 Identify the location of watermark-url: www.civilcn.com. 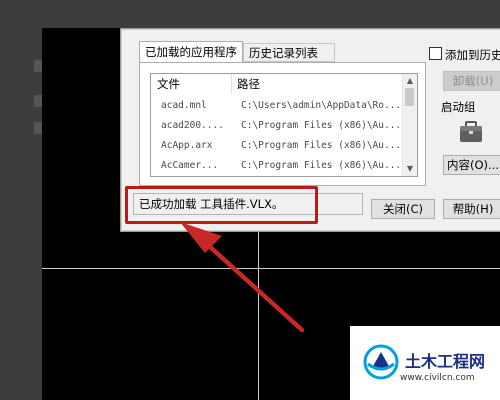
(437, 378).